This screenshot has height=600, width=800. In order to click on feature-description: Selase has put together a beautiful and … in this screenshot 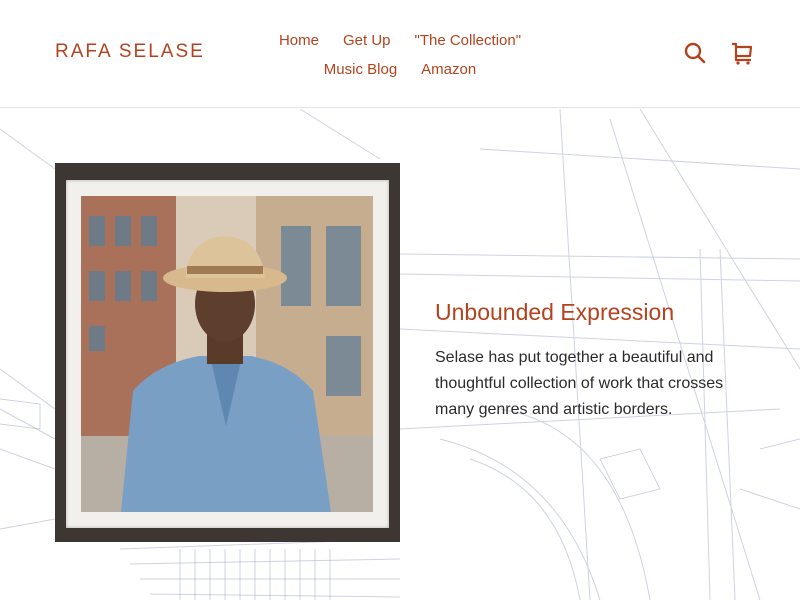, I will do `click(579, 383)`.